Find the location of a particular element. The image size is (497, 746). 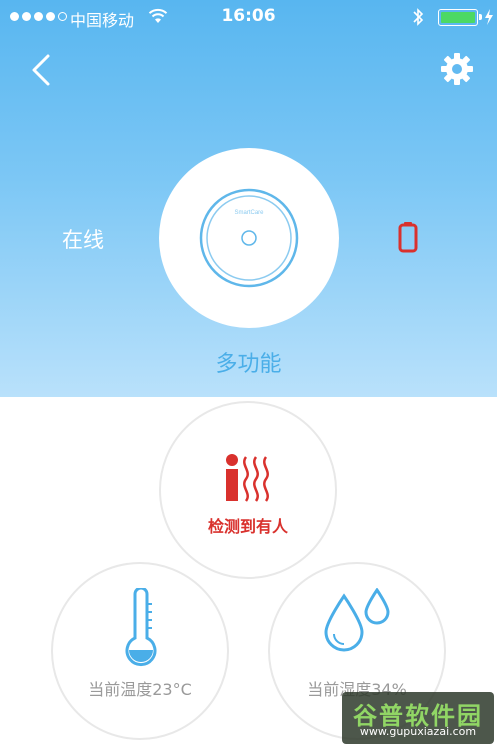

phone-battery-icon is located at coordinates (460, 17).